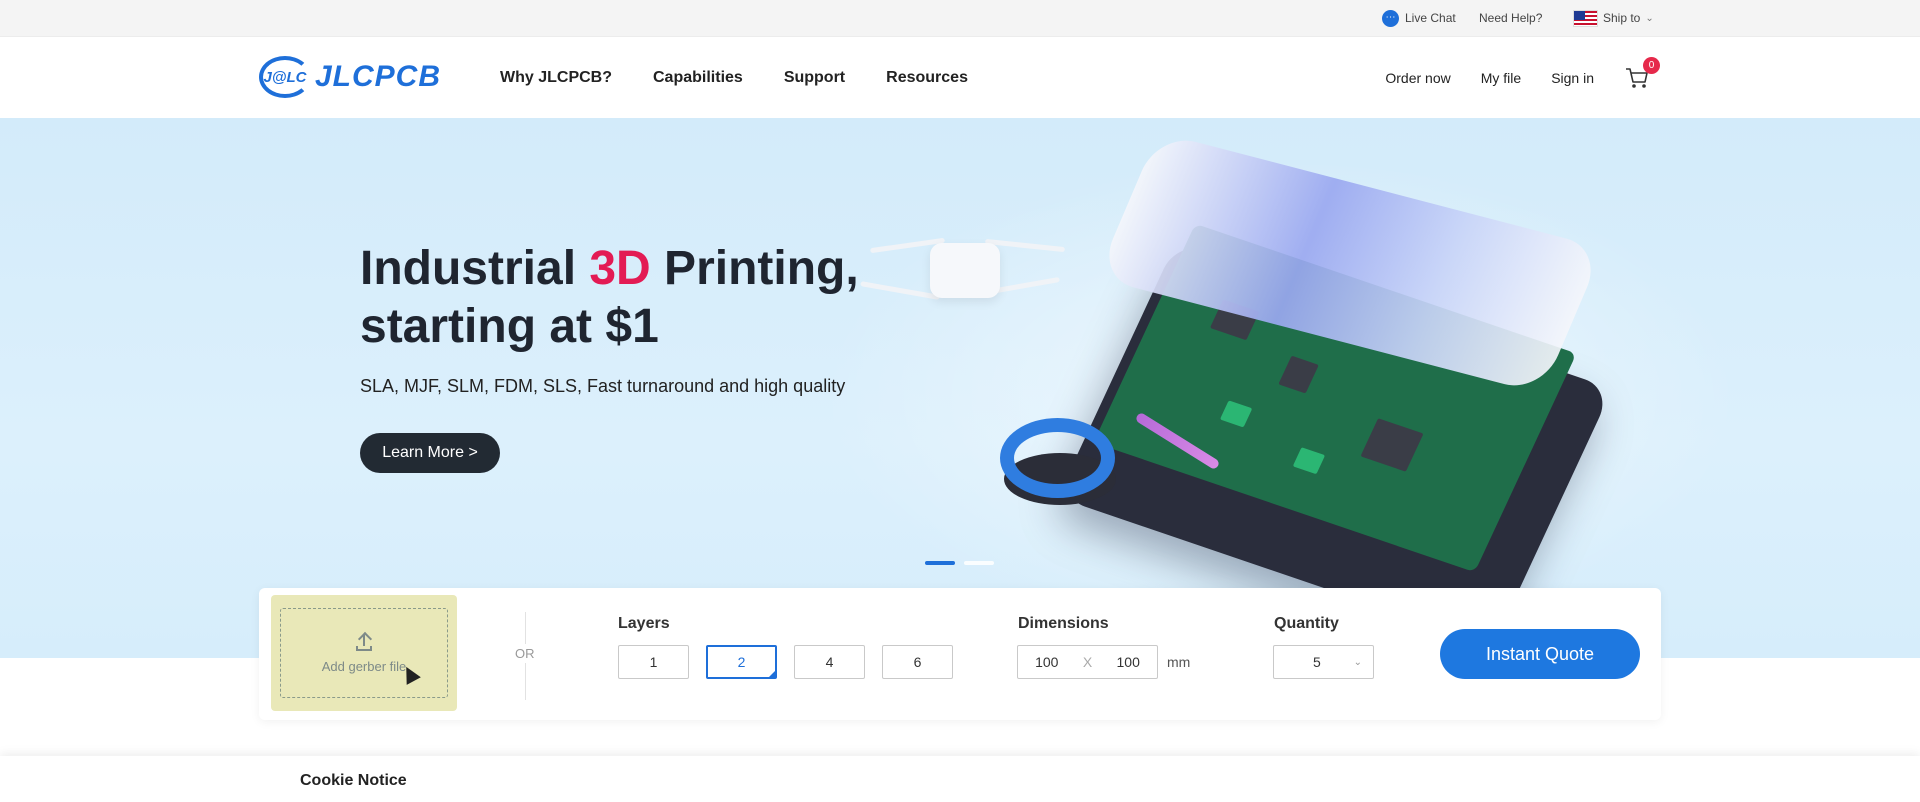  What do you see at coordinates (1430, 18) in the screenshot?
I see `live-chat-label: Live Chat` at bounding box center [1430, 18].